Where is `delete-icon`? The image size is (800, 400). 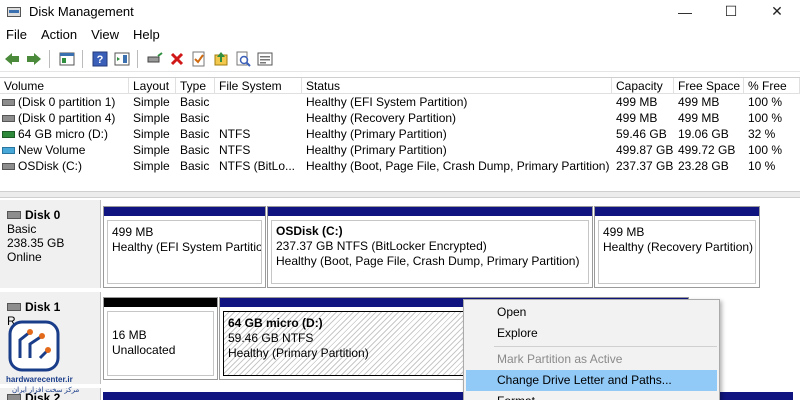
delete-icon is located at coordinates (177, 59).